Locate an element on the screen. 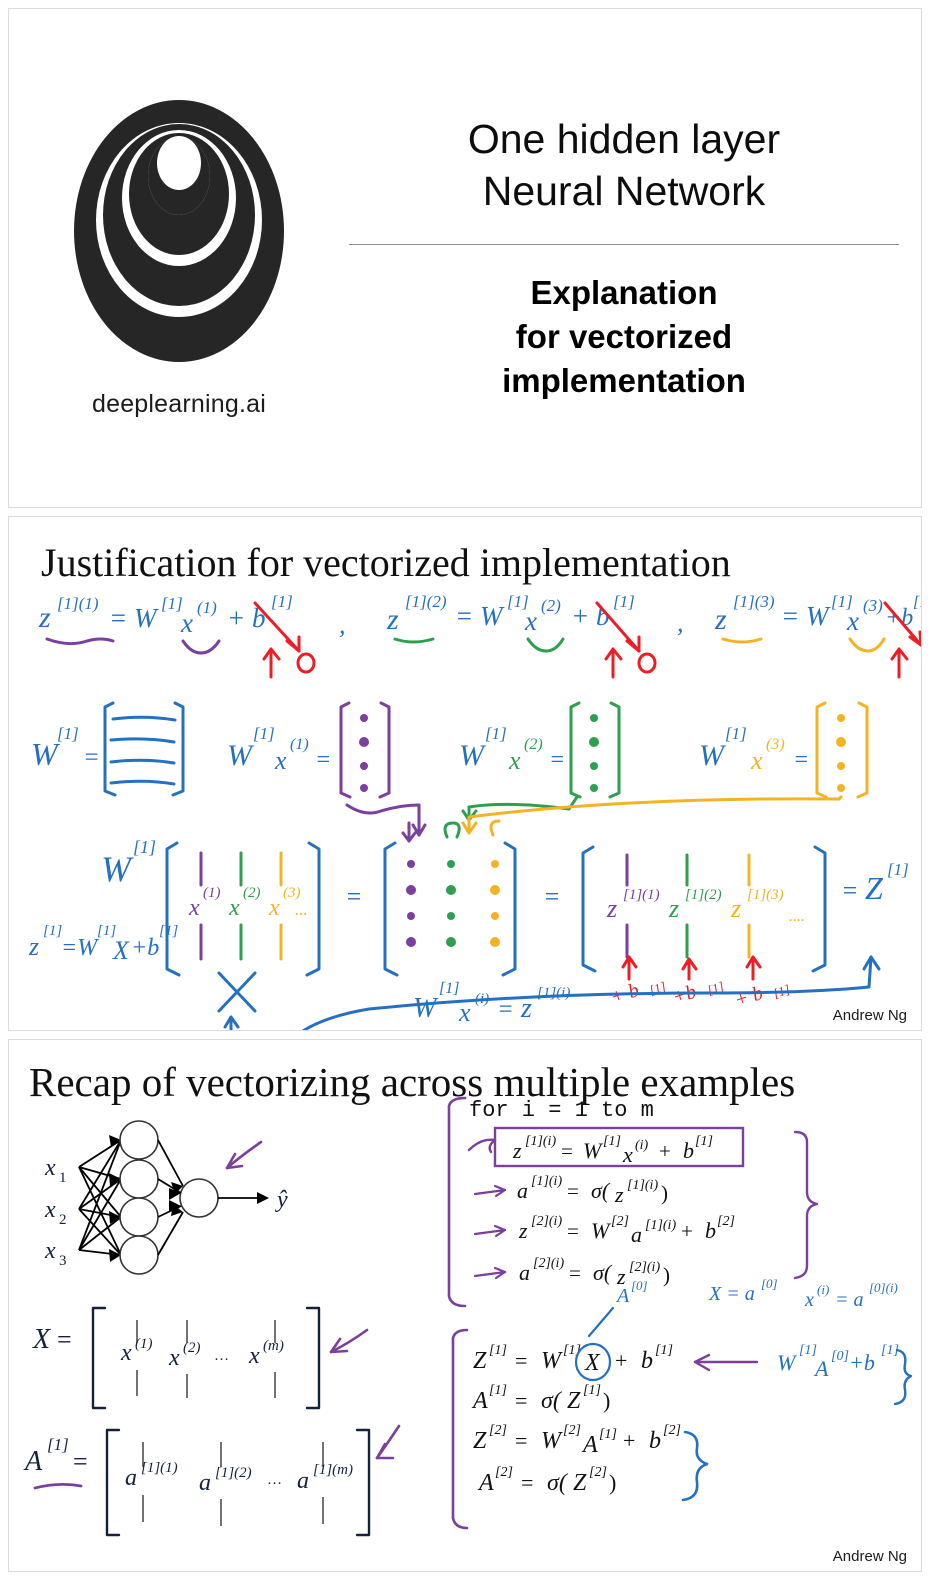 This screenshot has height=1580, width=932. w-matrix-rows: W [1] = is located at coordinates (108, 749).